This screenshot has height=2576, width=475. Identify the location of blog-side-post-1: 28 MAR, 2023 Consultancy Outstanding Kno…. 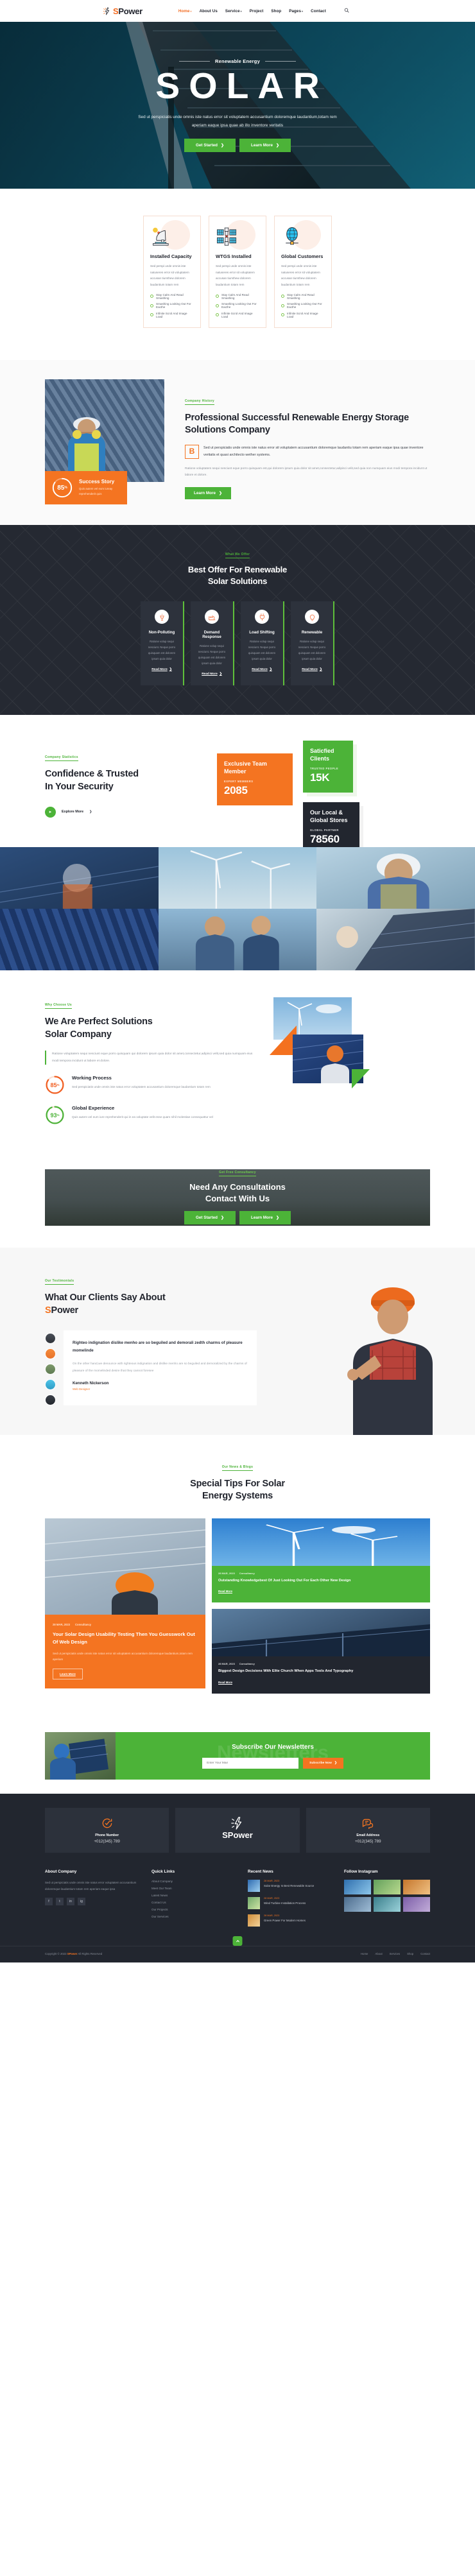
(321, 1560).